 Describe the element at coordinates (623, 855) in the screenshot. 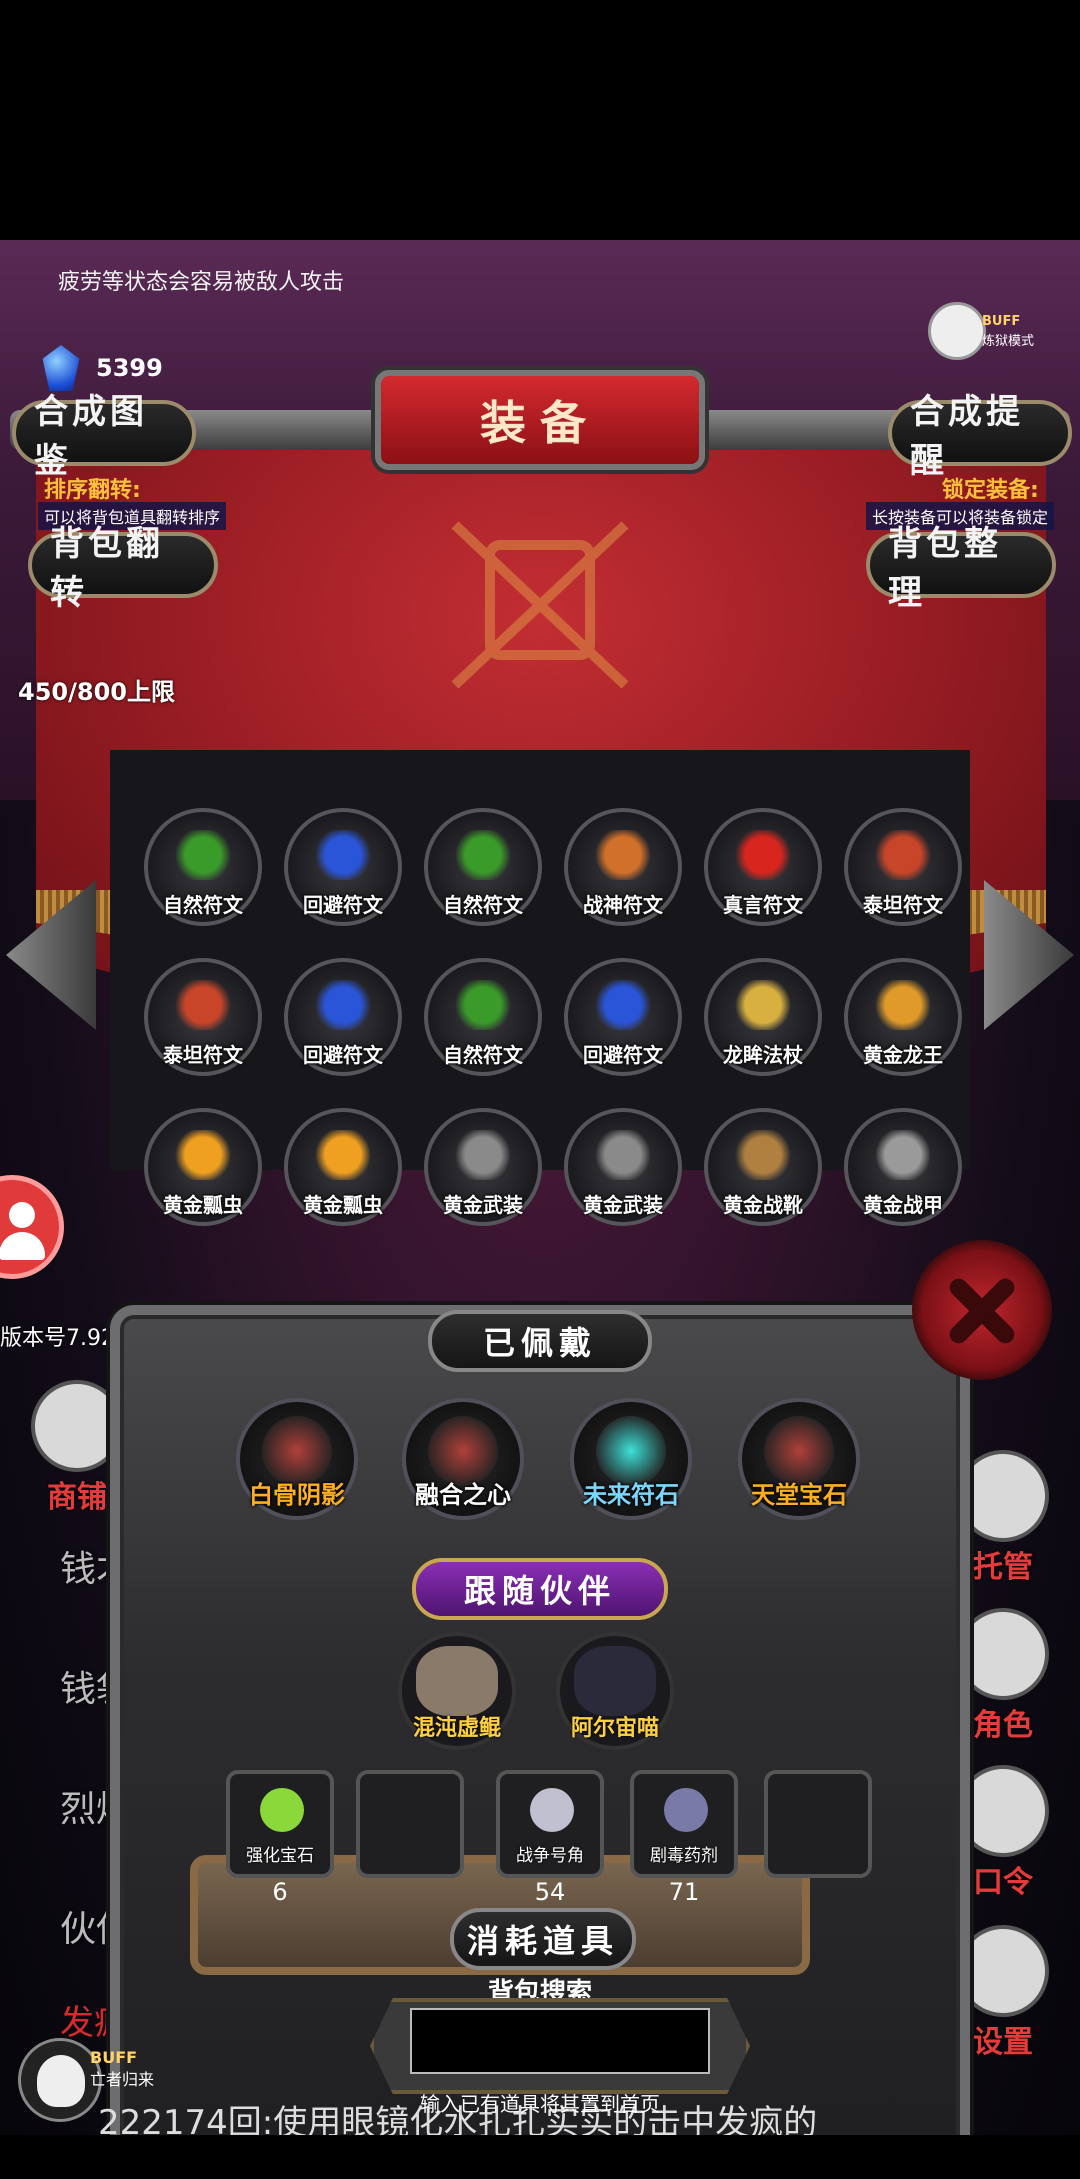

I see `war-god-rune-icon` at that location.